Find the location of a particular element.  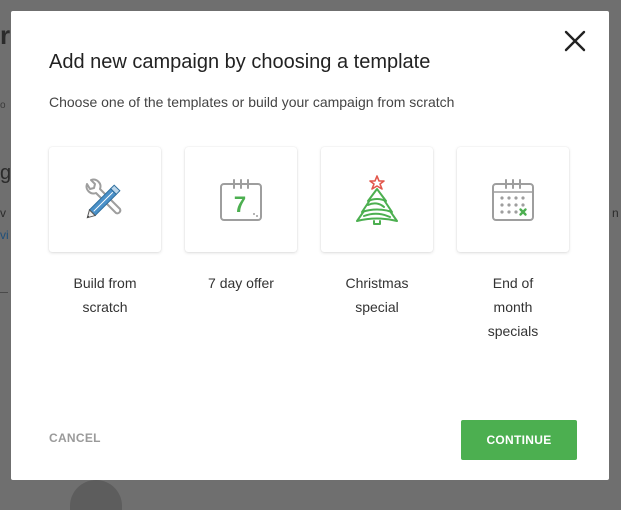

template-christmas-special: Christmas special is located at coordinates (377, 233).